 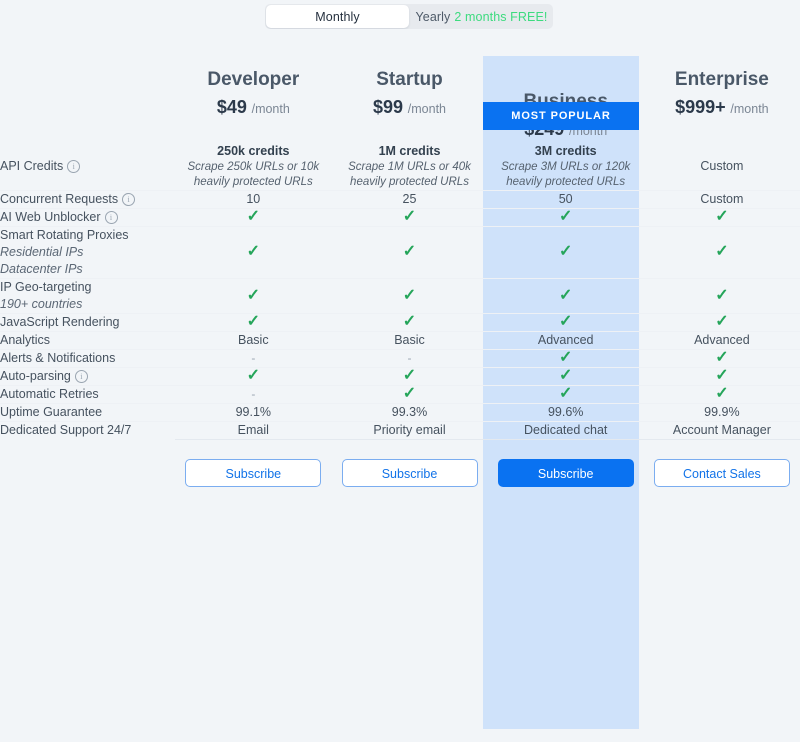 I want to click on feature-value-primary: 250k credits, so click(x=253, y=151).